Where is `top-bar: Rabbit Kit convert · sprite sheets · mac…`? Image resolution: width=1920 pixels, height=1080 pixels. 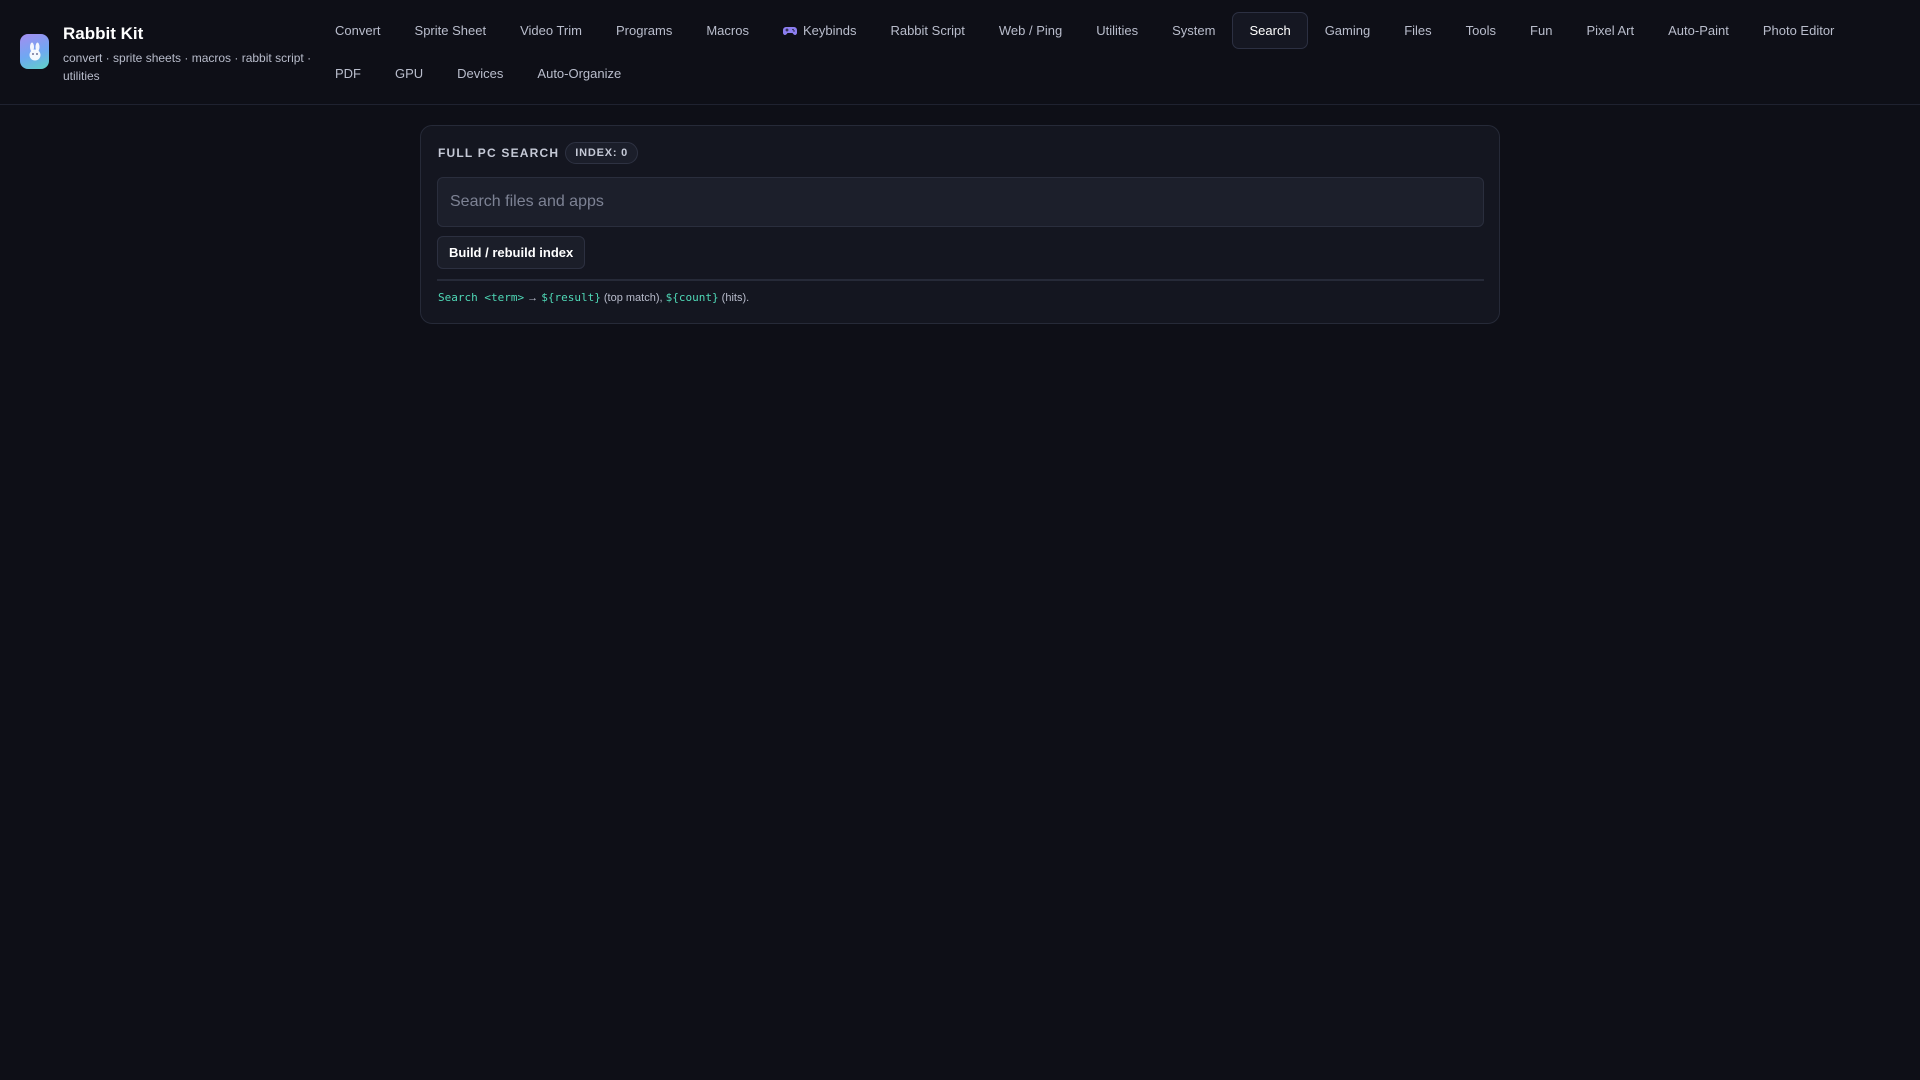 top-bar: Rabbit Kit convert · sprite sheets · mac… is located at coordinates (960, 52).